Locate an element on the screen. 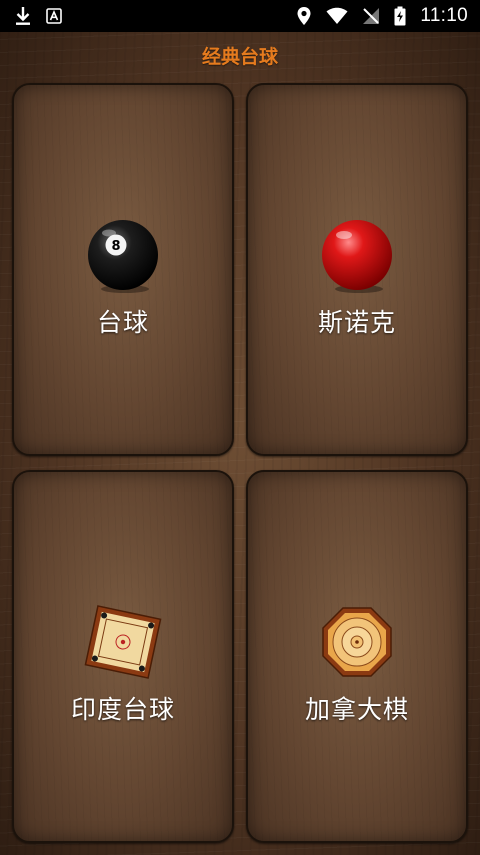 This screenshot has height=855, width=480. download-icon is located at coordinates (23, 16).